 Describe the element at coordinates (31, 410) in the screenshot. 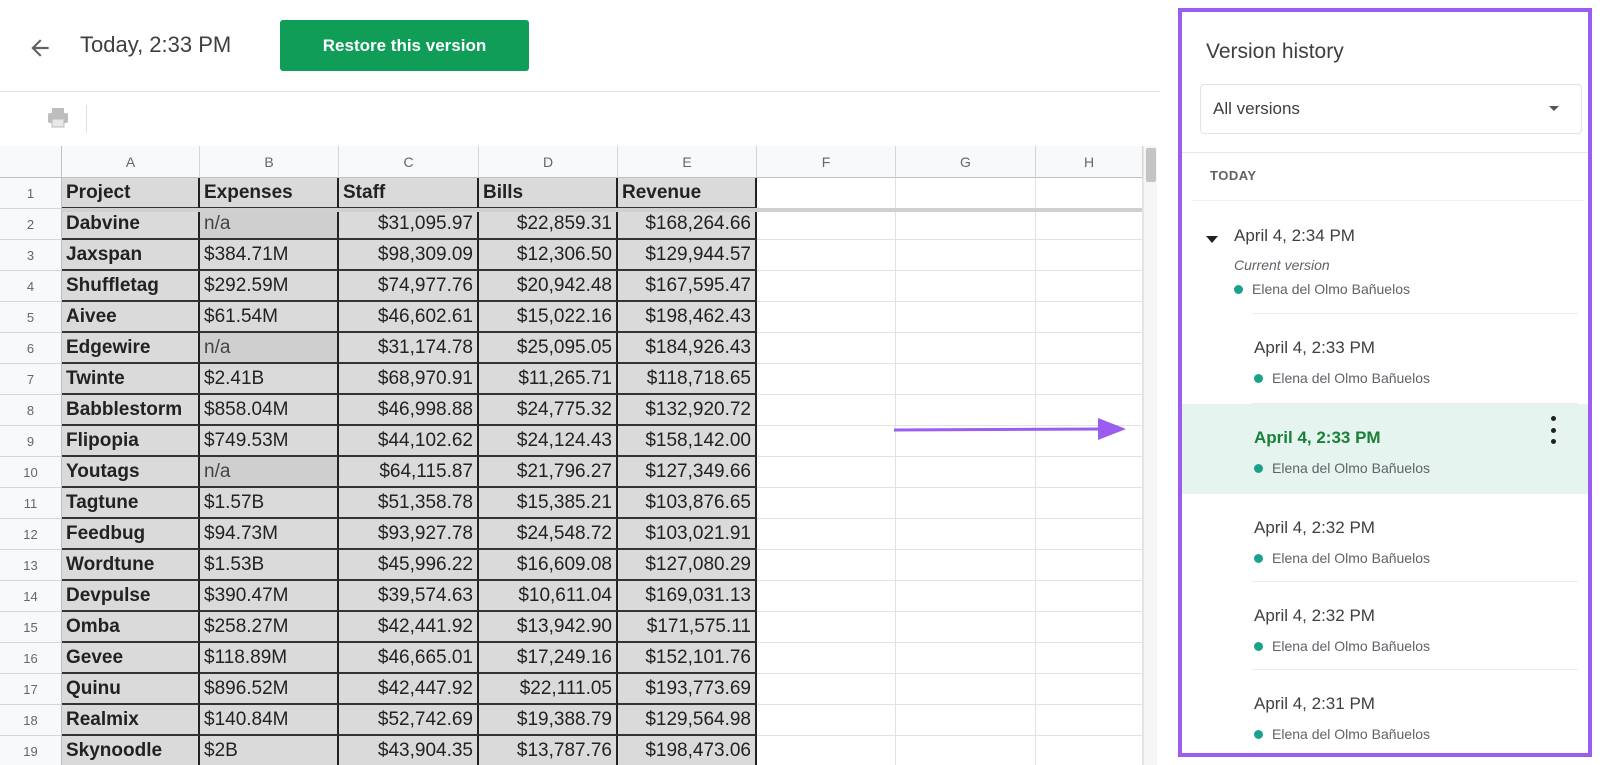

I see `row-header: 8` at that location.